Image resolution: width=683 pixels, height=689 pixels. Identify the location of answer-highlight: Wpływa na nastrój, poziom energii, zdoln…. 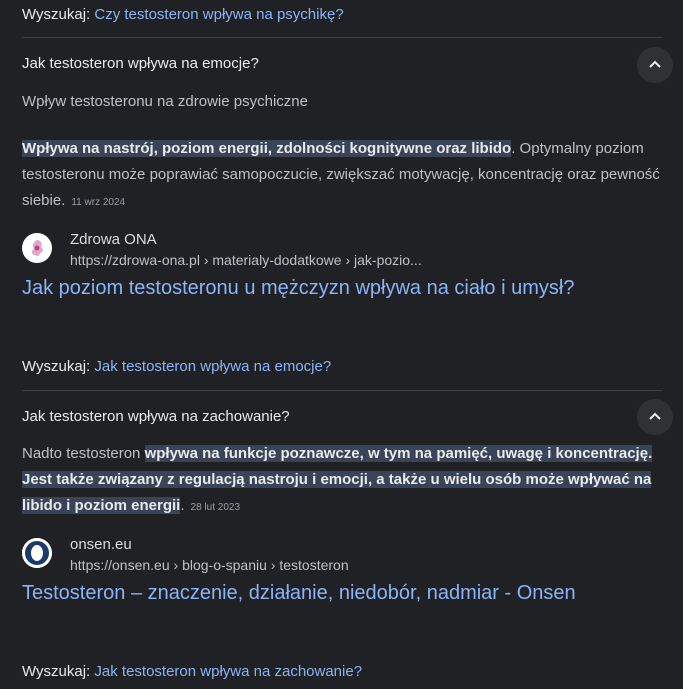
(267, 148).